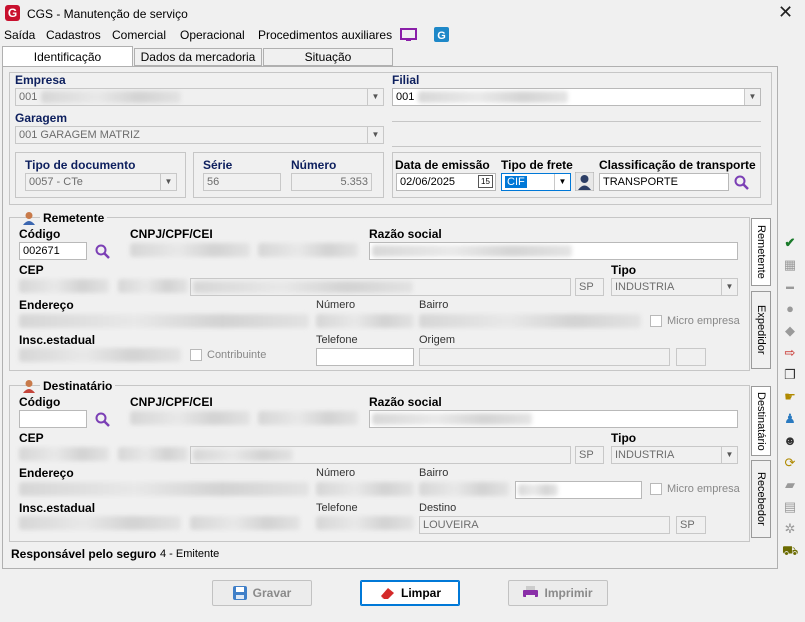  What do you see at coordinates (703, 489) in the screenshot?
I see `destinatario-micro-empresa-label: Micro empresa` at bounding box center [703, 489].